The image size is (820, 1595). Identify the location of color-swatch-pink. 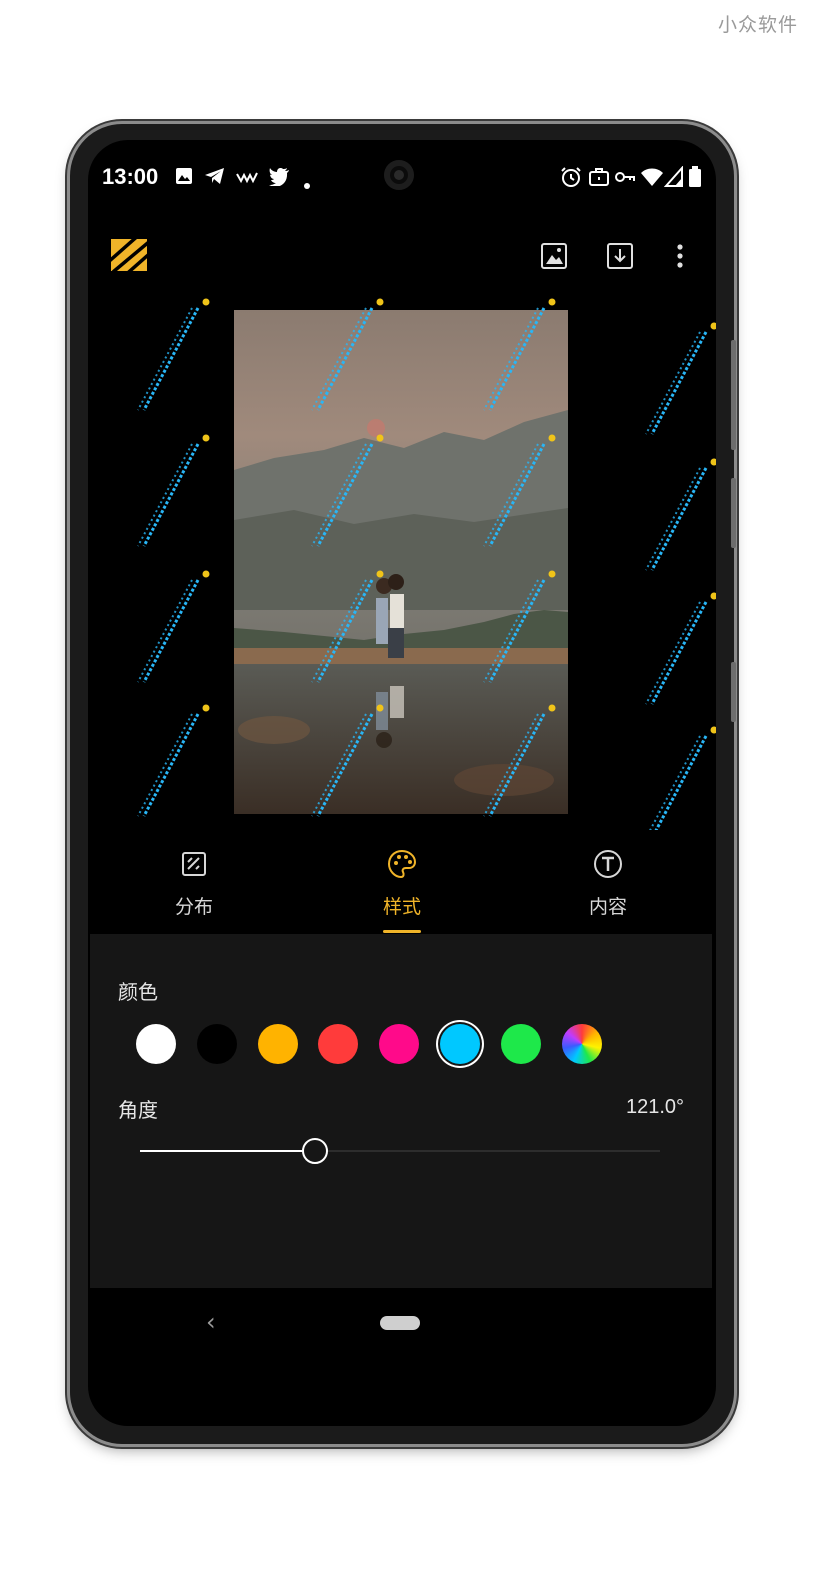
(399, 1044).